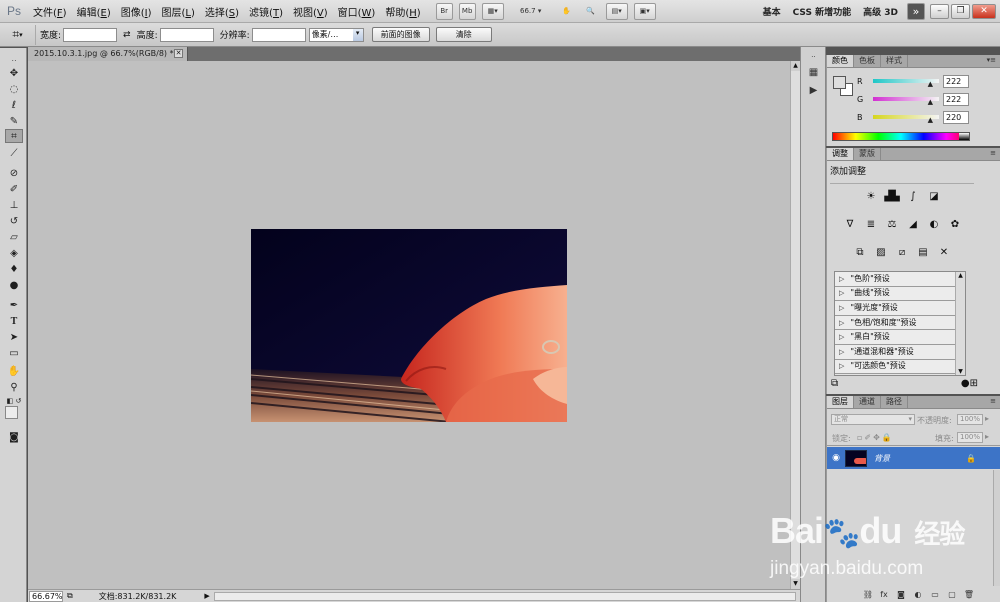 Image resolution: width=1000 pixels, height=602 pixels. Describe the element at coordinates (336, 34) in the screenshot. I see `resolution-unit-select: 像素/… ▾` at that location.